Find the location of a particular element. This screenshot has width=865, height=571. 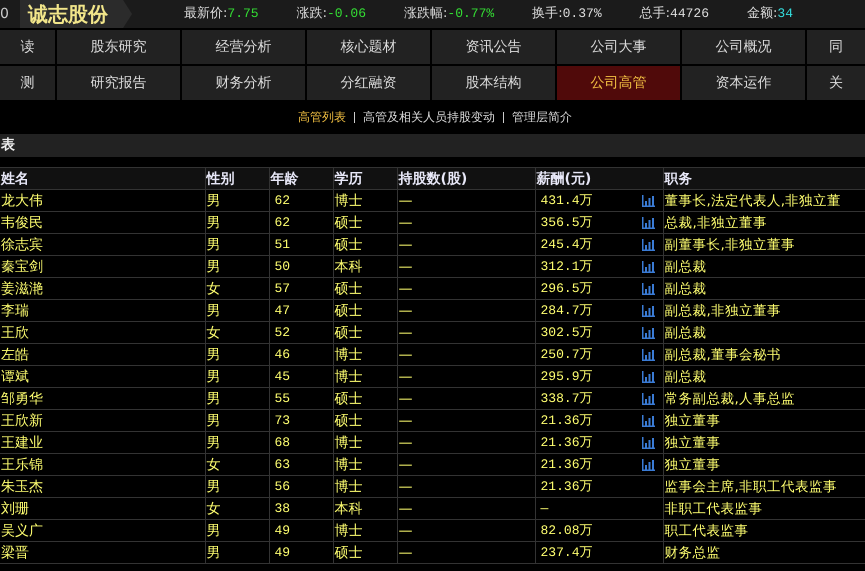

quote-value: 0.37% is located at coordinates (582, 14).